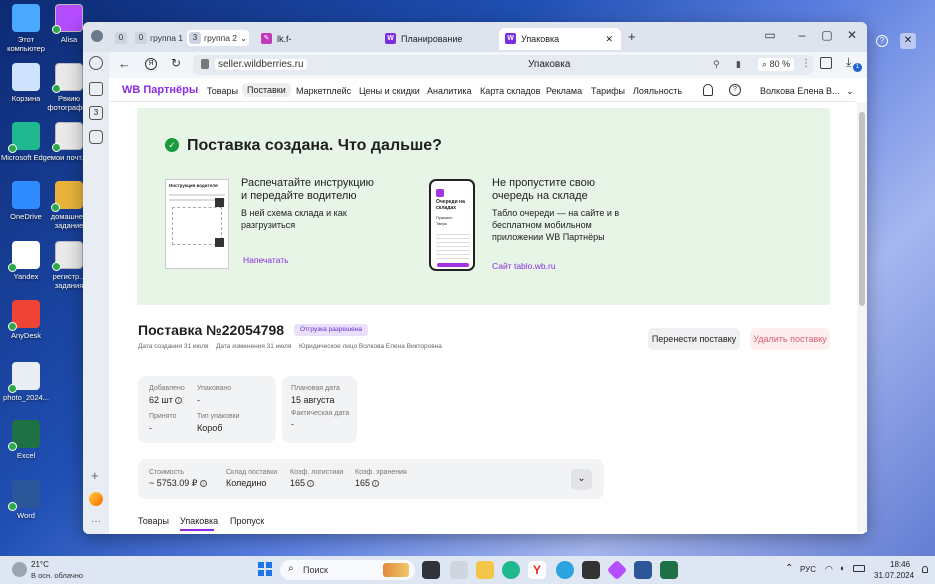  Describe the element at coordinates (841, 568) in the screenshot. I see `volume-icon: ◖` at that location.